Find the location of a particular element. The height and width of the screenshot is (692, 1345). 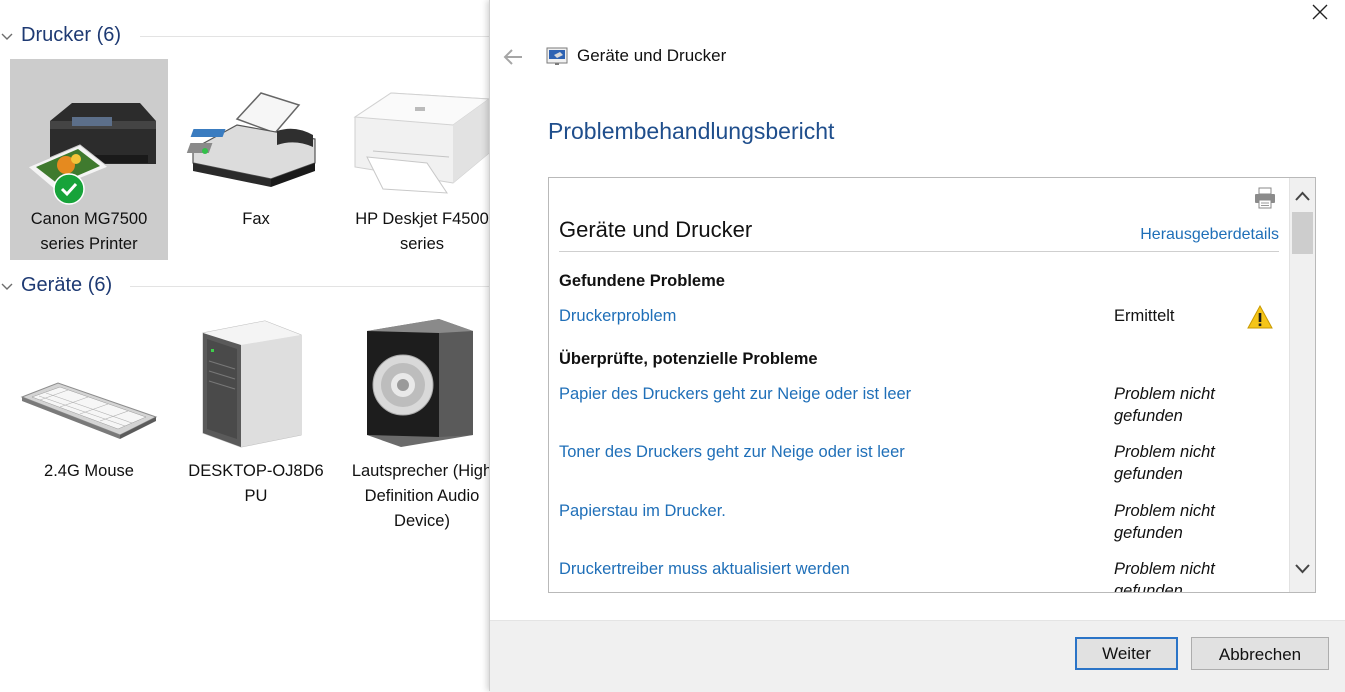

default-check-icon is located at coordinates (69, 189).